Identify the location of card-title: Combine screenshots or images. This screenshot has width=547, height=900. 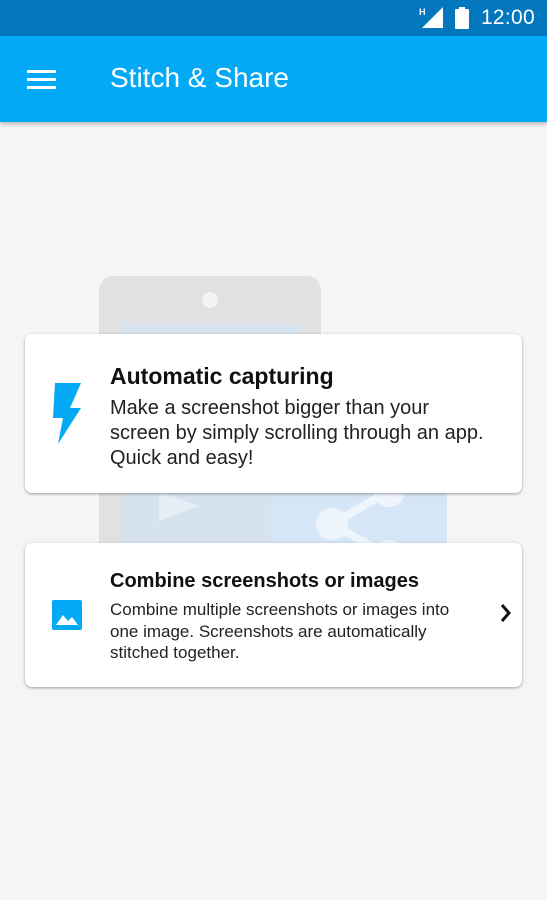
(264, 581).